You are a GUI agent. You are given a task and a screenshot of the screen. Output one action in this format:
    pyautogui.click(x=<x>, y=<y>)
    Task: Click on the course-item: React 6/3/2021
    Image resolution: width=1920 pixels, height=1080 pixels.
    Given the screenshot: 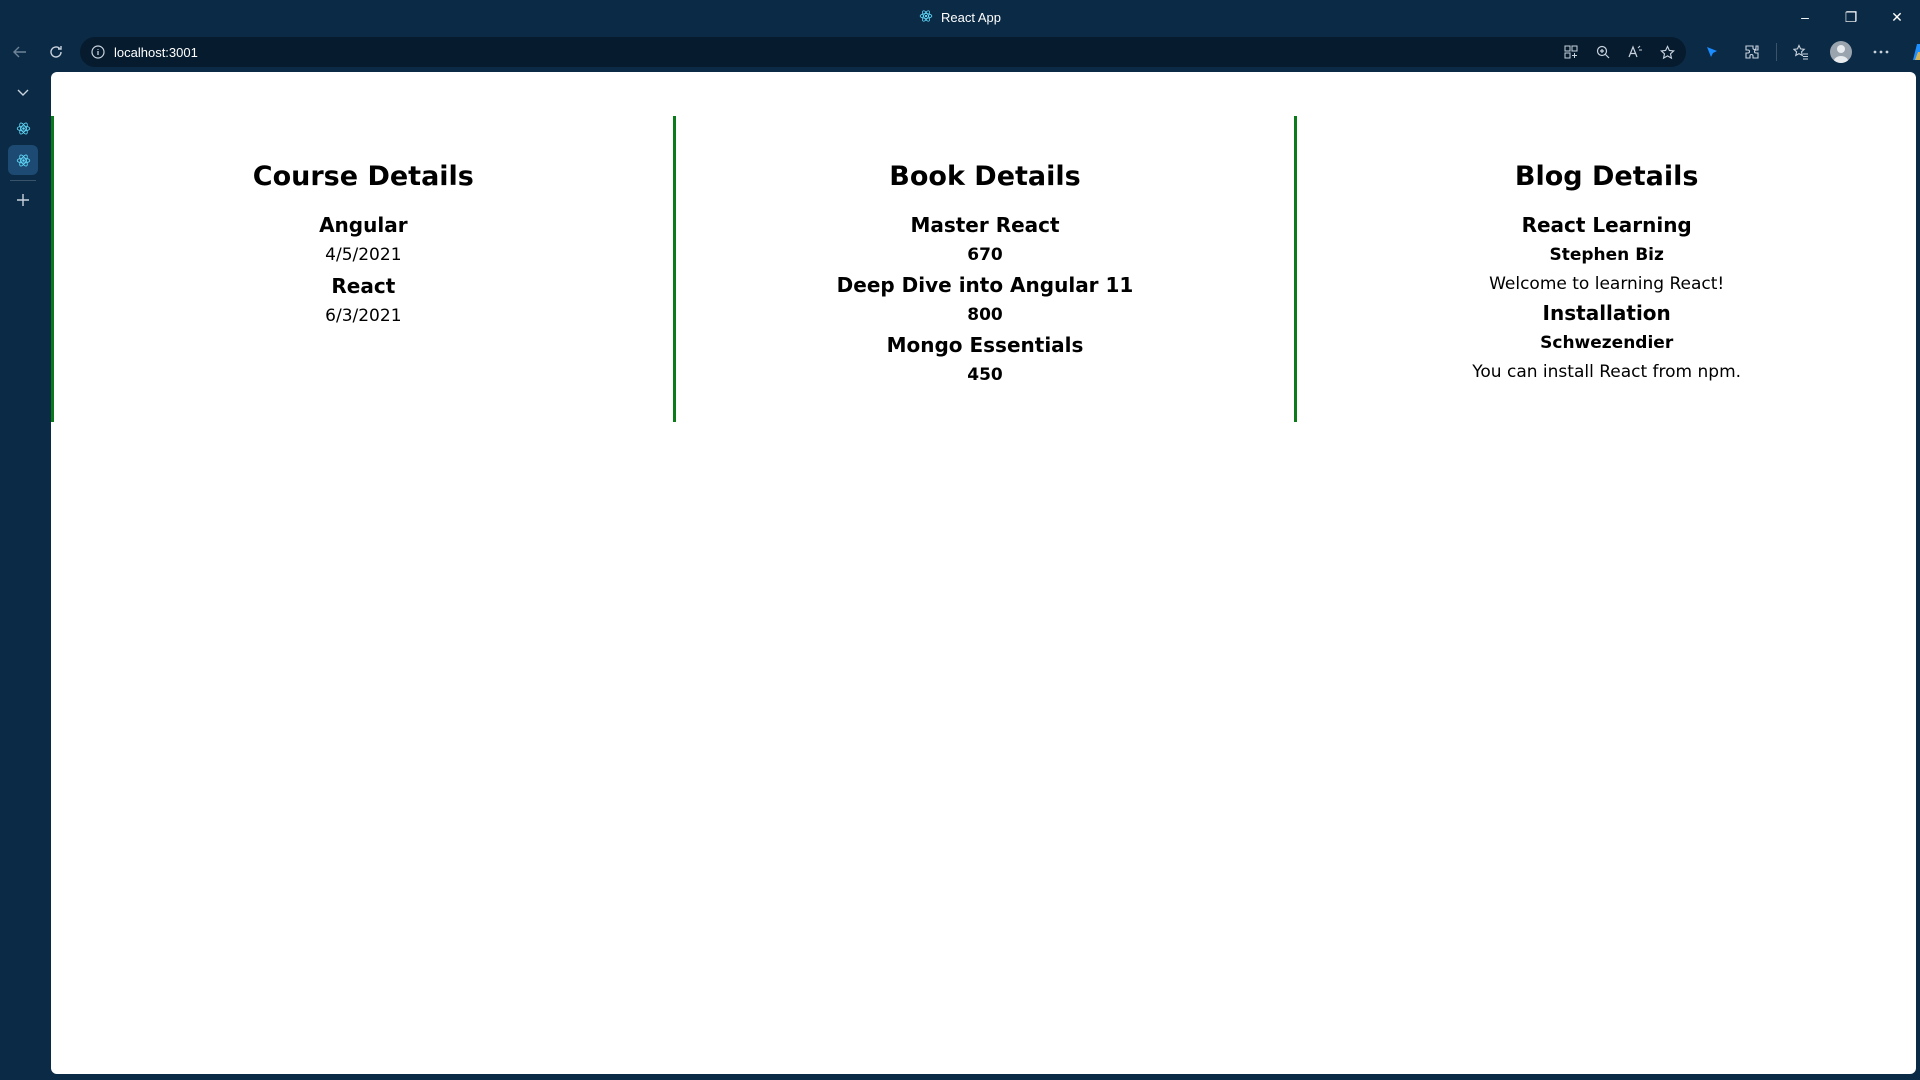 What is the action you would take?
    pyautogui.click(x=363, y=301)
    